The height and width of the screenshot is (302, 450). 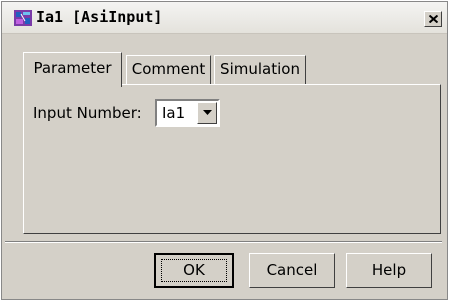 What do you see at coordinates (223, 242) in the screenshot?
I see `separator` at bounding box center [223, 242].